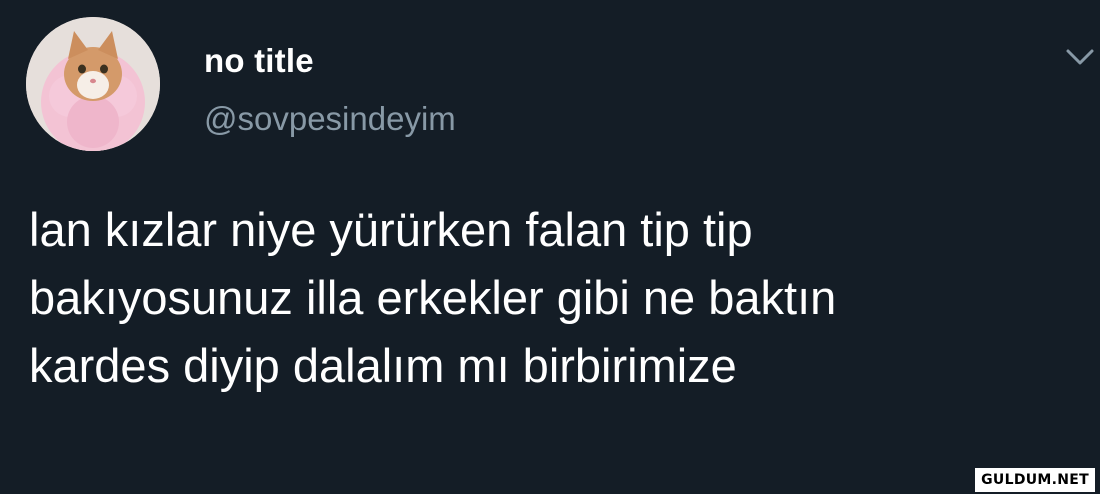  Describe the element at coordinates (391, 229) in the screenshot. I see `tweet-line: lan kızlar niye yürürken falan tip tip` at that location.